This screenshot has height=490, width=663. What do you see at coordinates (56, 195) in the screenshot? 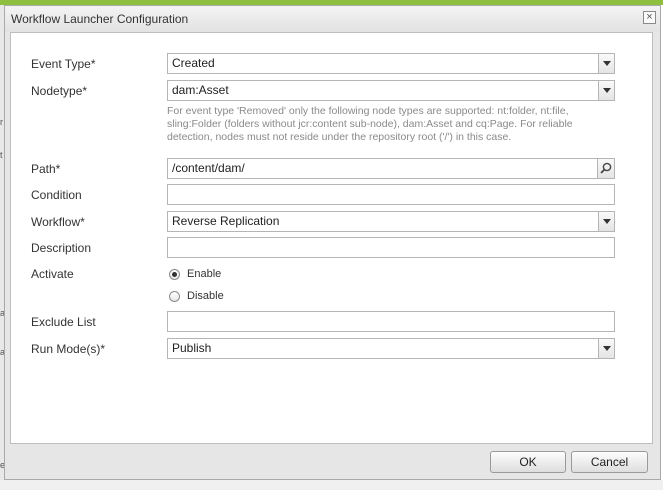
I see `condition-label: Condition` at bounding box center [56, 195].